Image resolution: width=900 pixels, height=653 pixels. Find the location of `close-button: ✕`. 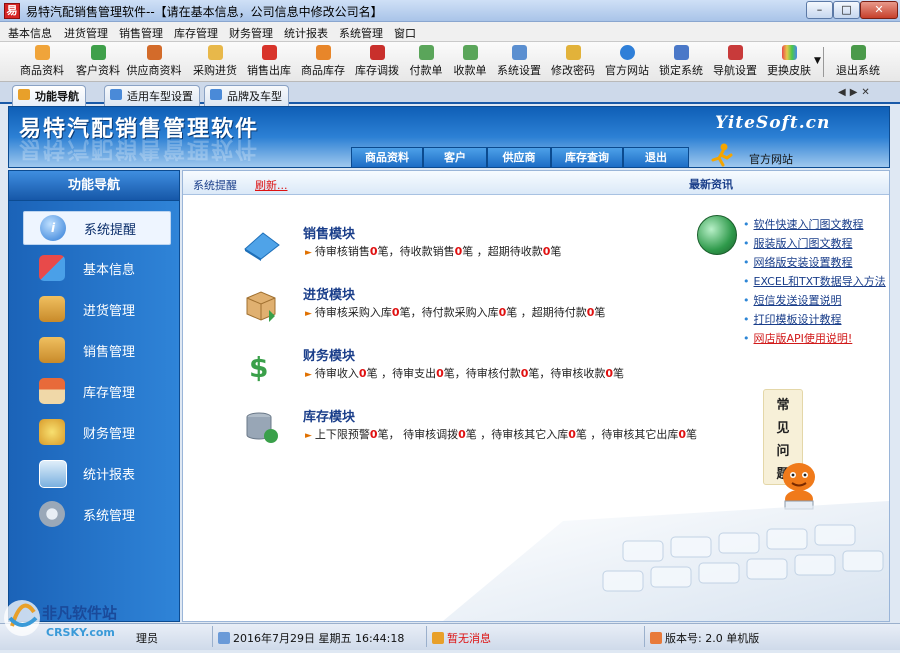

close-button: ✕ is located at coordinates (879, 10).